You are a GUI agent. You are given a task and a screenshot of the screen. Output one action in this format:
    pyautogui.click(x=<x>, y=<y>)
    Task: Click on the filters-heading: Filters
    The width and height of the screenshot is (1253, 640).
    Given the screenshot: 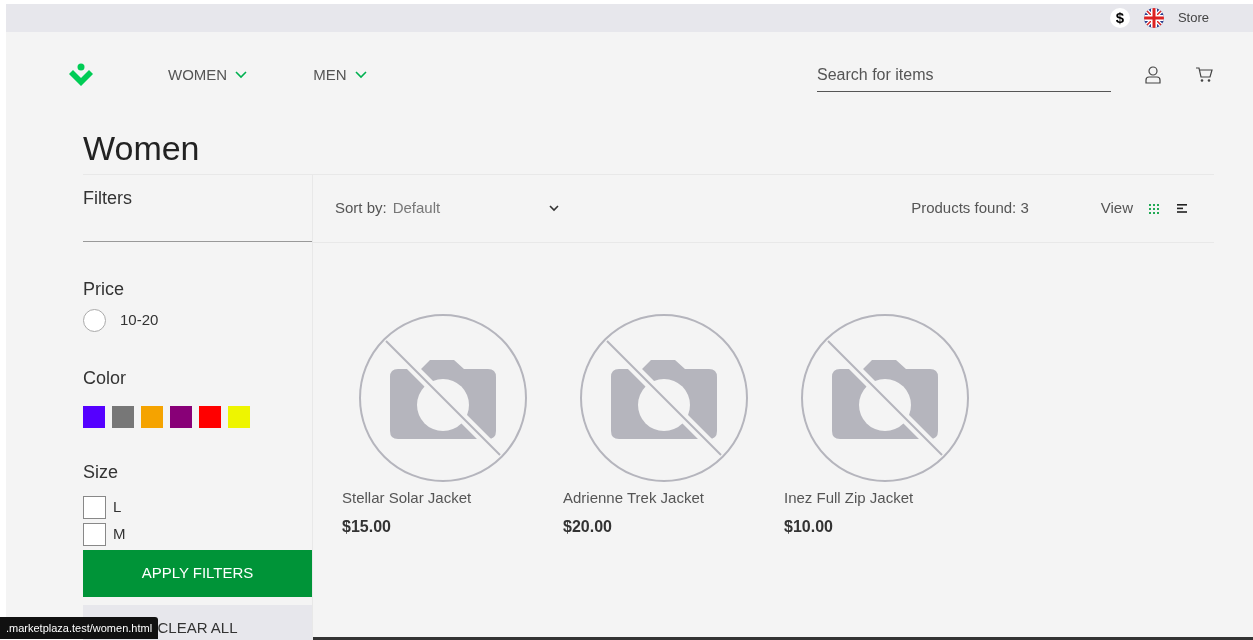 What is the action you would take?
    pyautogui.click(x=197, y=208)
    